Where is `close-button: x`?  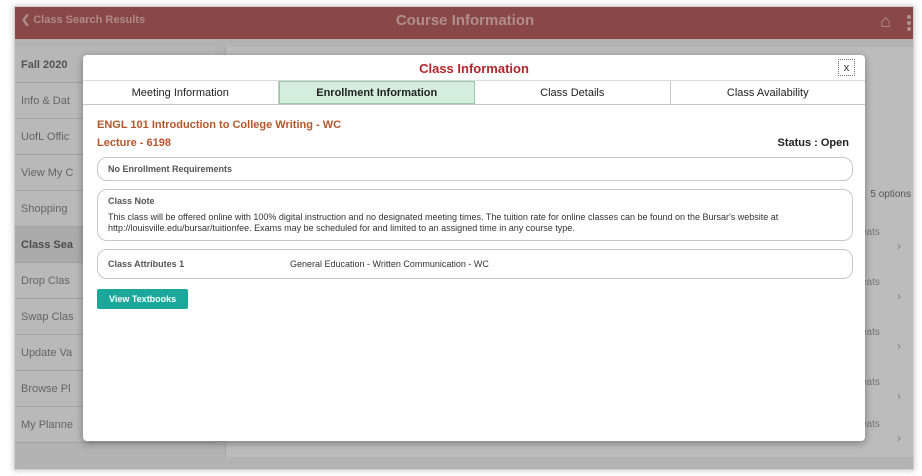
close-button: x is located at coordinates (846, 67).